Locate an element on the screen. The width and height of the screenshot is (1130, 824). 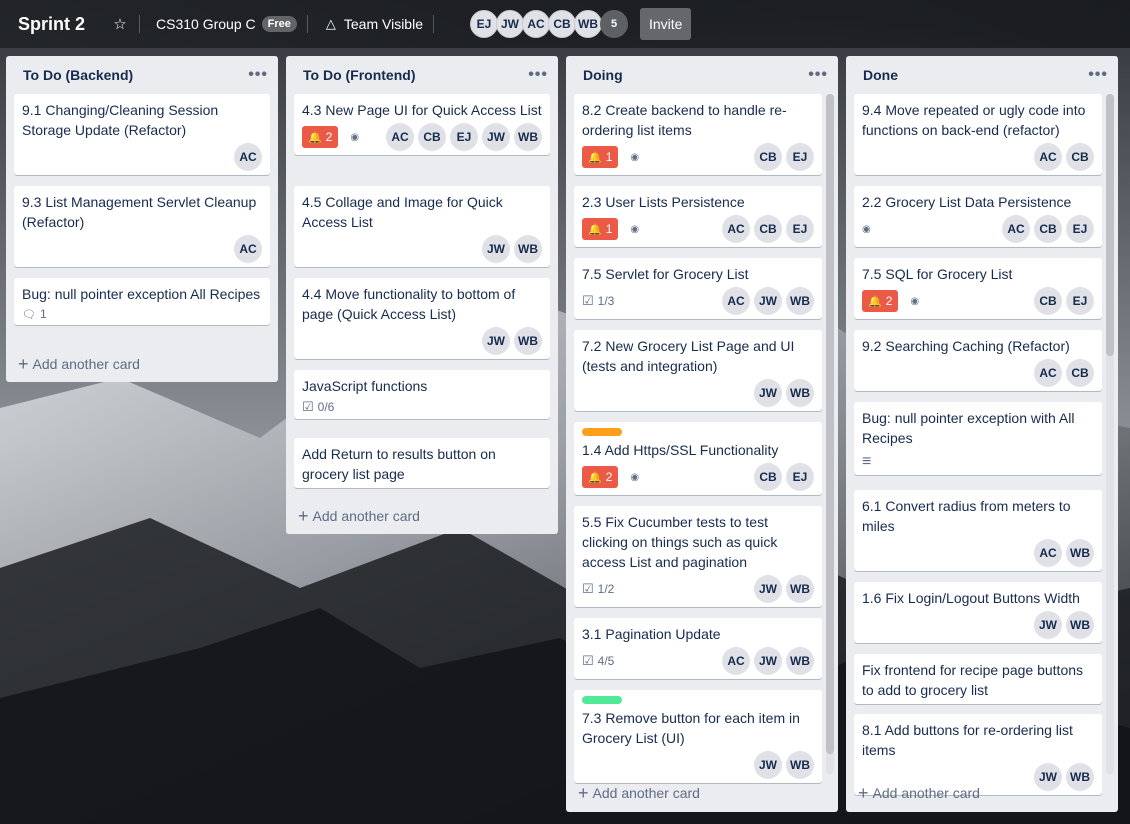
card-label is located at coordinates (602, 700).